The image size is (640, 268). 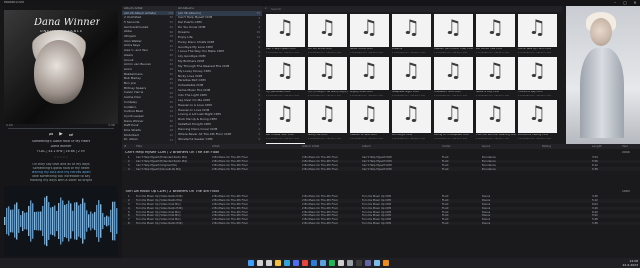 I want to click on album-column-header: All Albums, so click(x=186, y=8).